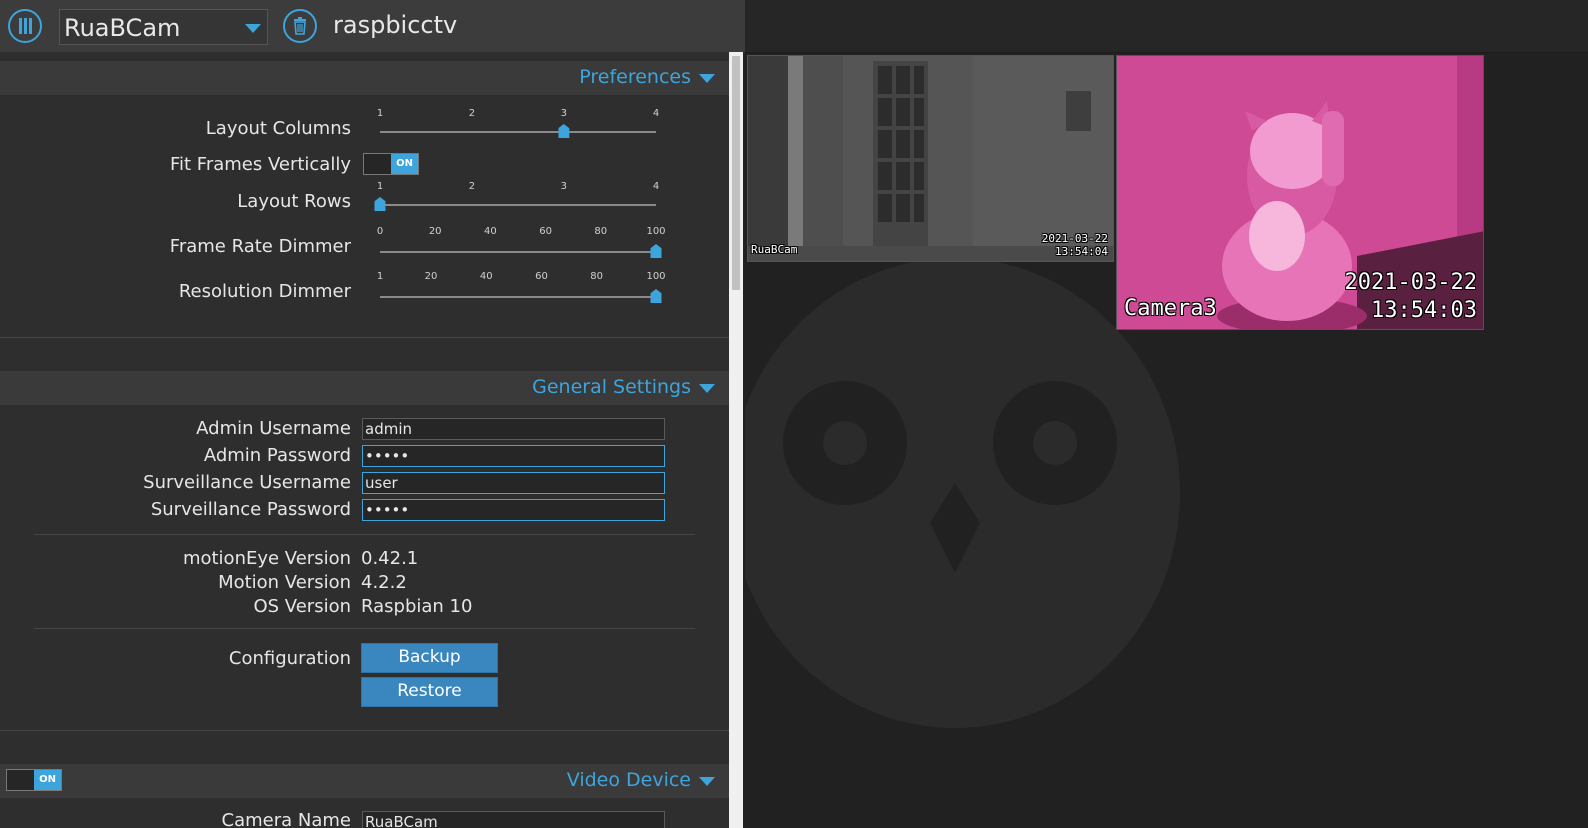  What do you see at coordinates (521, 243) in the screenshot?
I see `frame-rate-dimmer-slider: 0 20 40 60 80 100` at bounding box center [521, 243].